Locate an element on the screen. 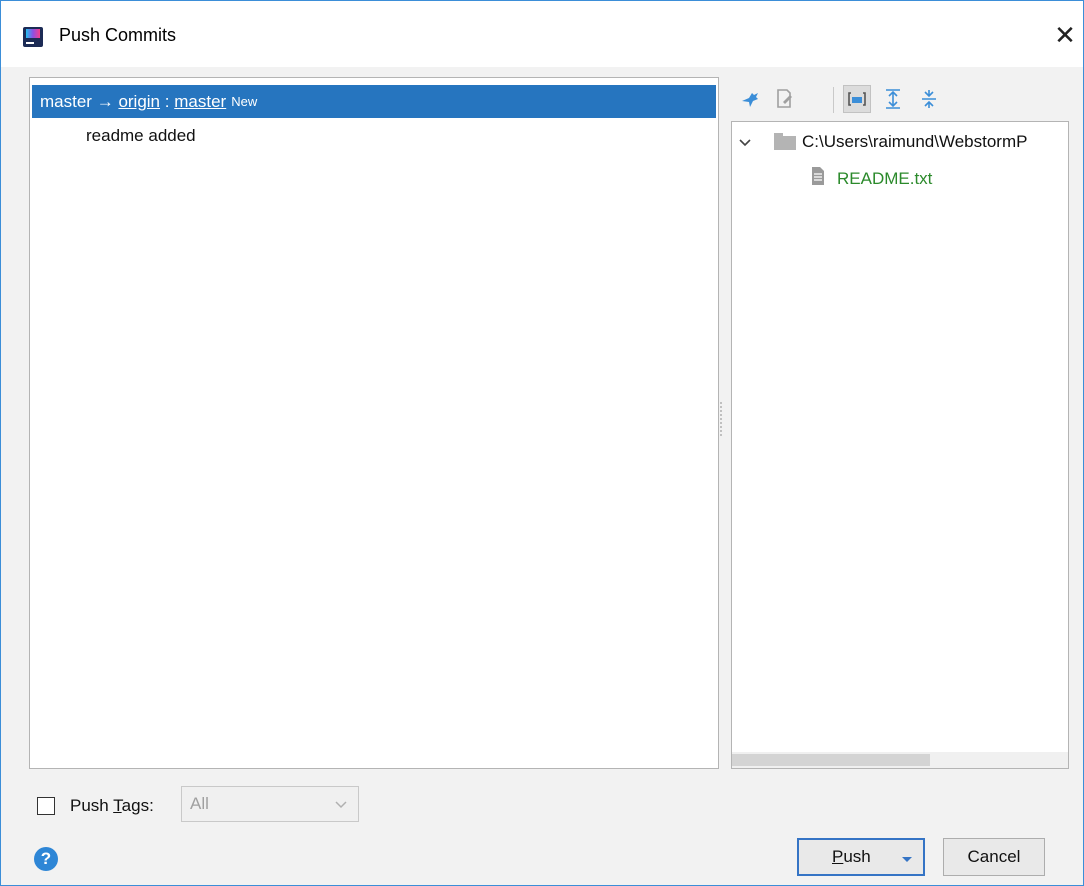  collapse-all-icon is located at coordinates (929, 99).